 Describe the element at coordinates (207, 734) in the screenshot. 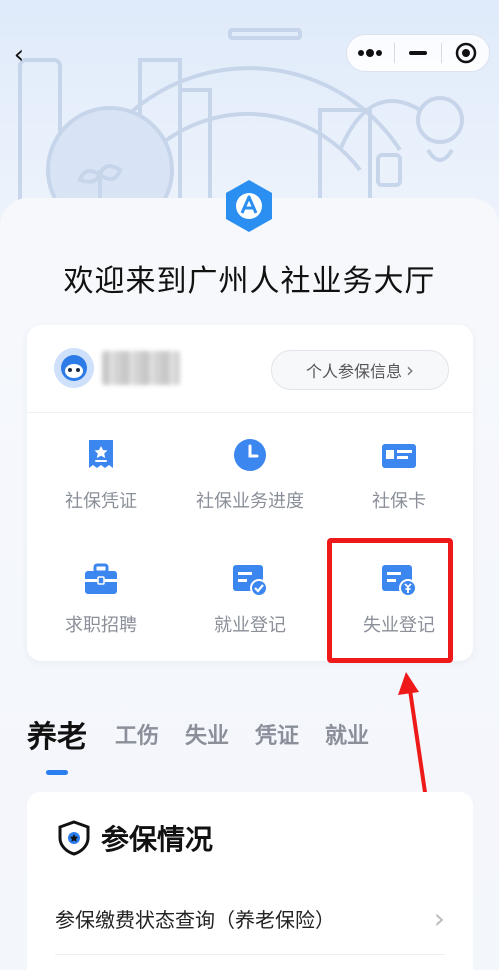

I see `tab-unemployment: 失业` at that location.